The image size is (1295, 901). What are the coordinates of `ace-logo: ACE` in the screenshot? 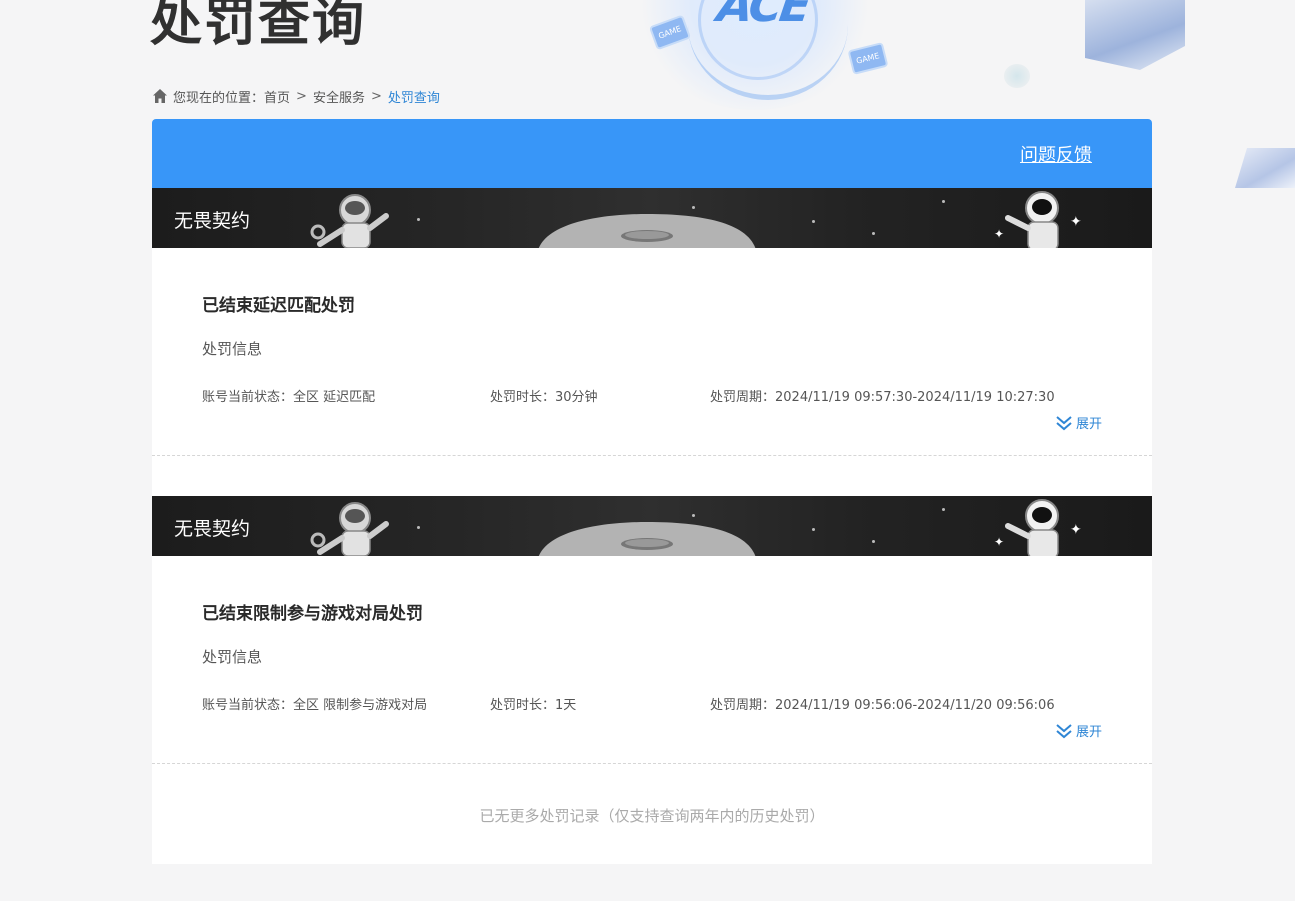 It's located at (763, 16).